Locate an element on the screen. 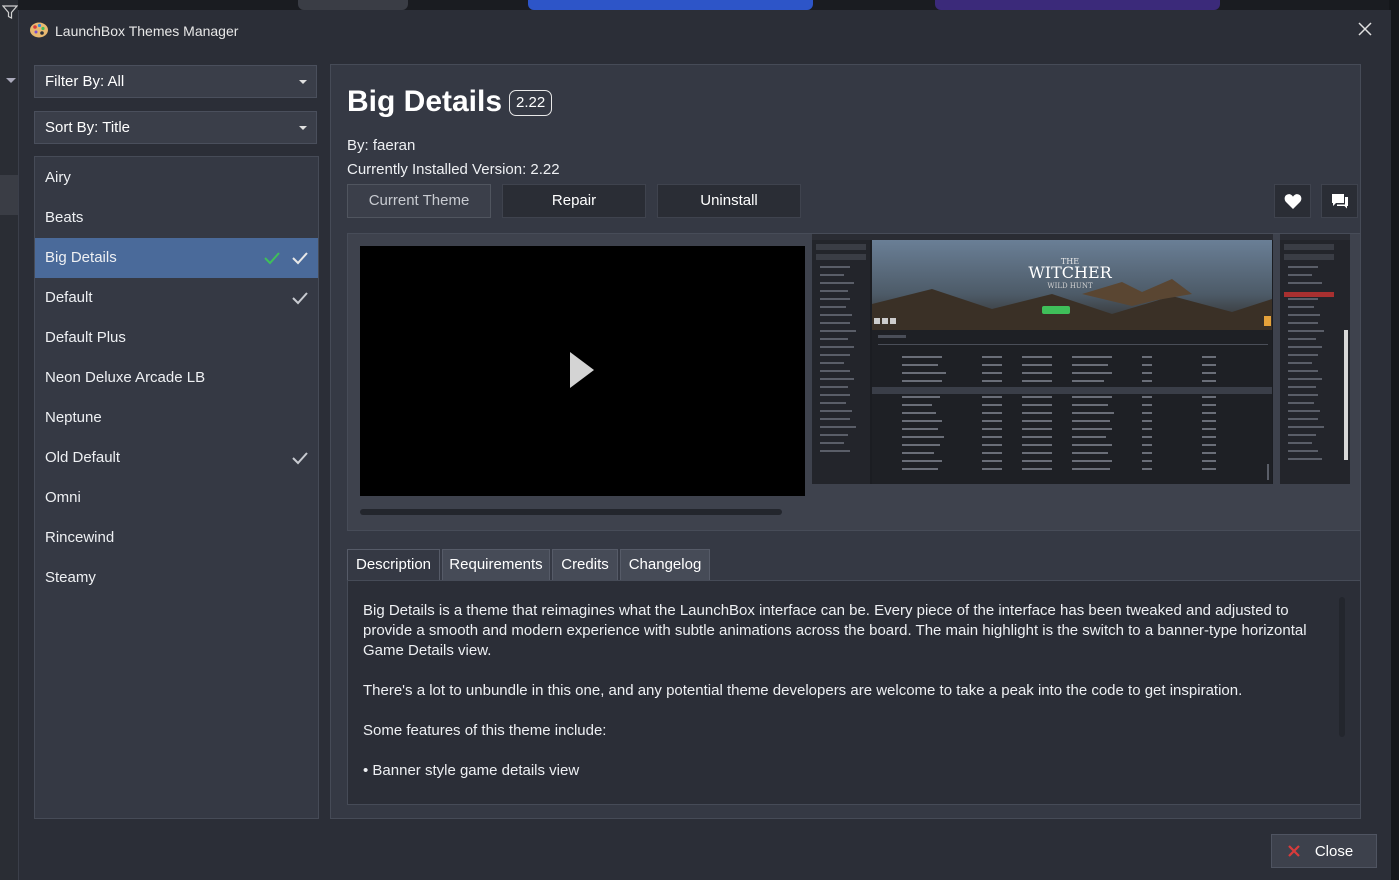 The width and height of the screenshot is (1399, 880). theme-list-item: Beats is located at coordinates (176, 218).